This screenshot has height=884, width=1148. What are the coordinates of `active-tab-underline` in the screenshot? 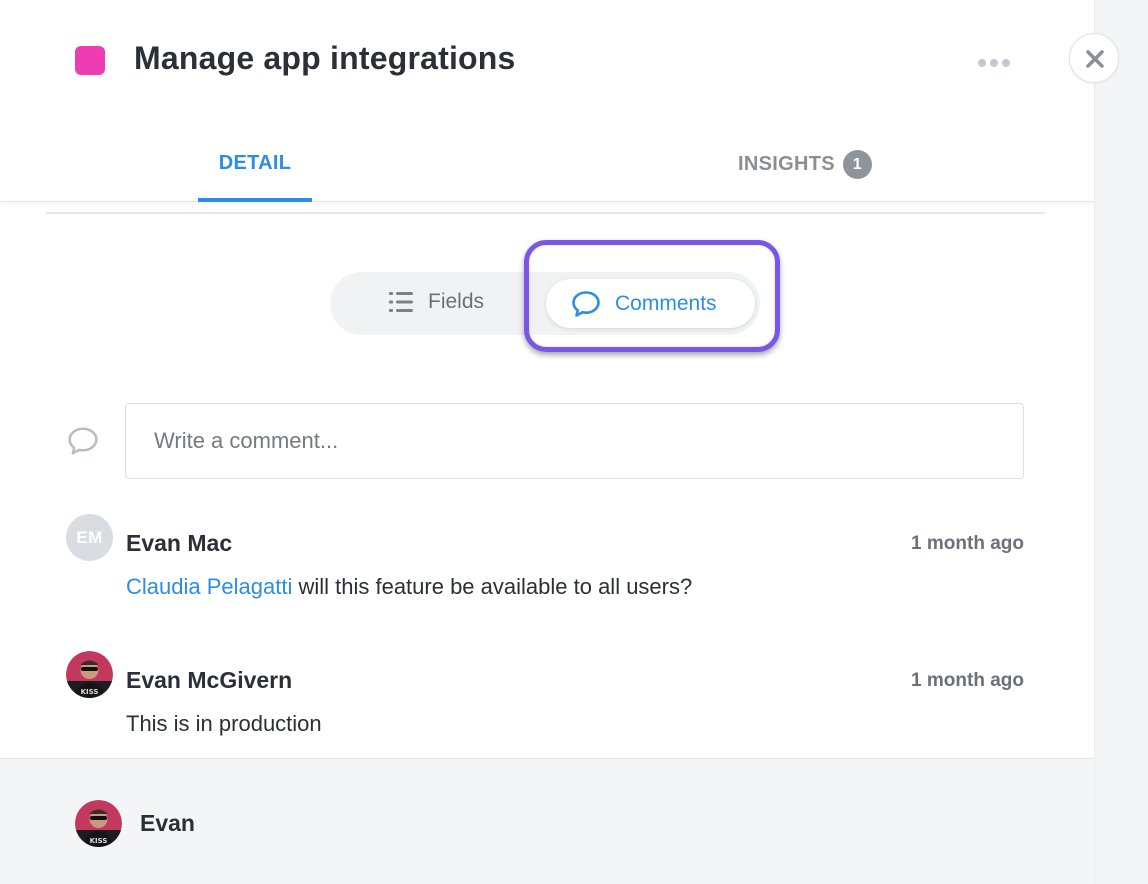 It's located at (255, 200).